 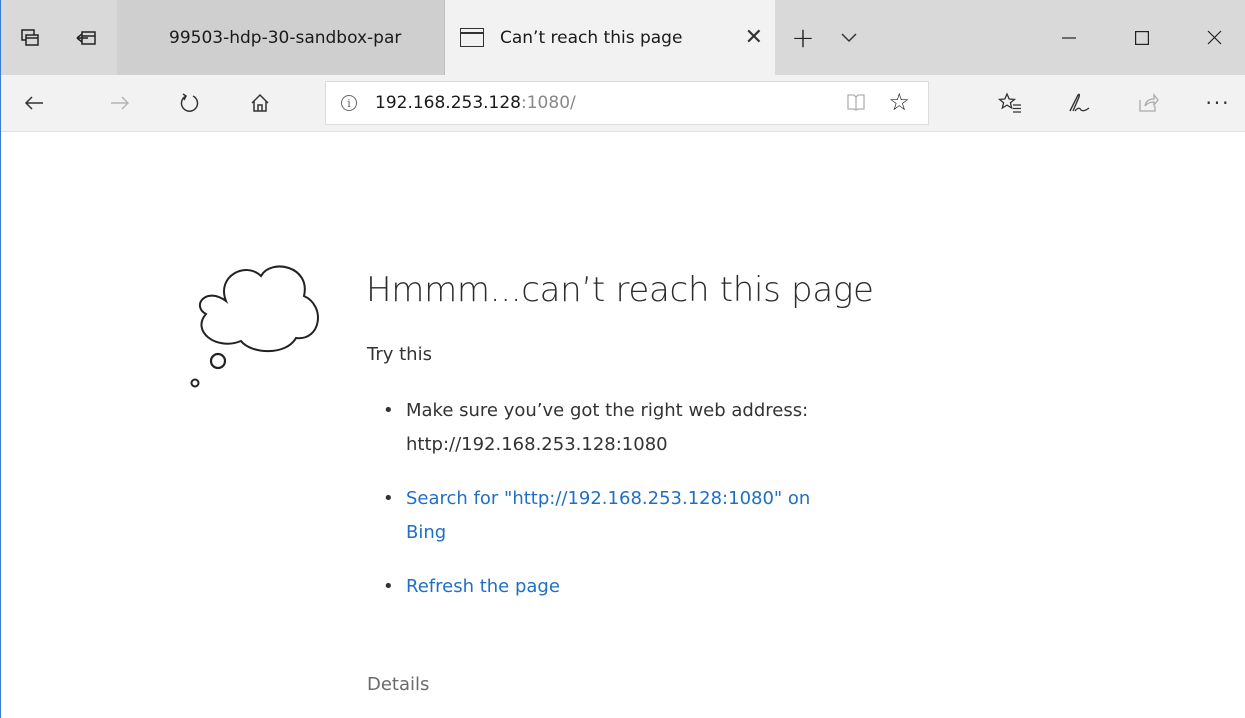 I want to click on details-toggle: Details, so click(x=398, y=684).